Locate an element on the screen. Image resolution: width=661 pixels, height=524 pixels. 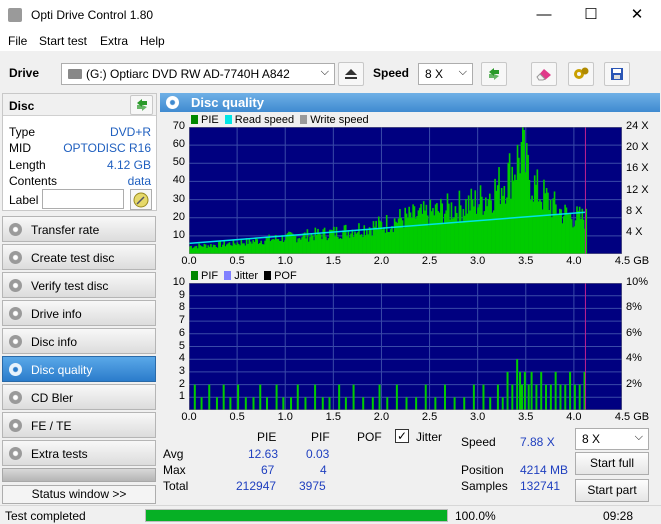
status-window-button: Status window >> is located at coordinates (79, 494).